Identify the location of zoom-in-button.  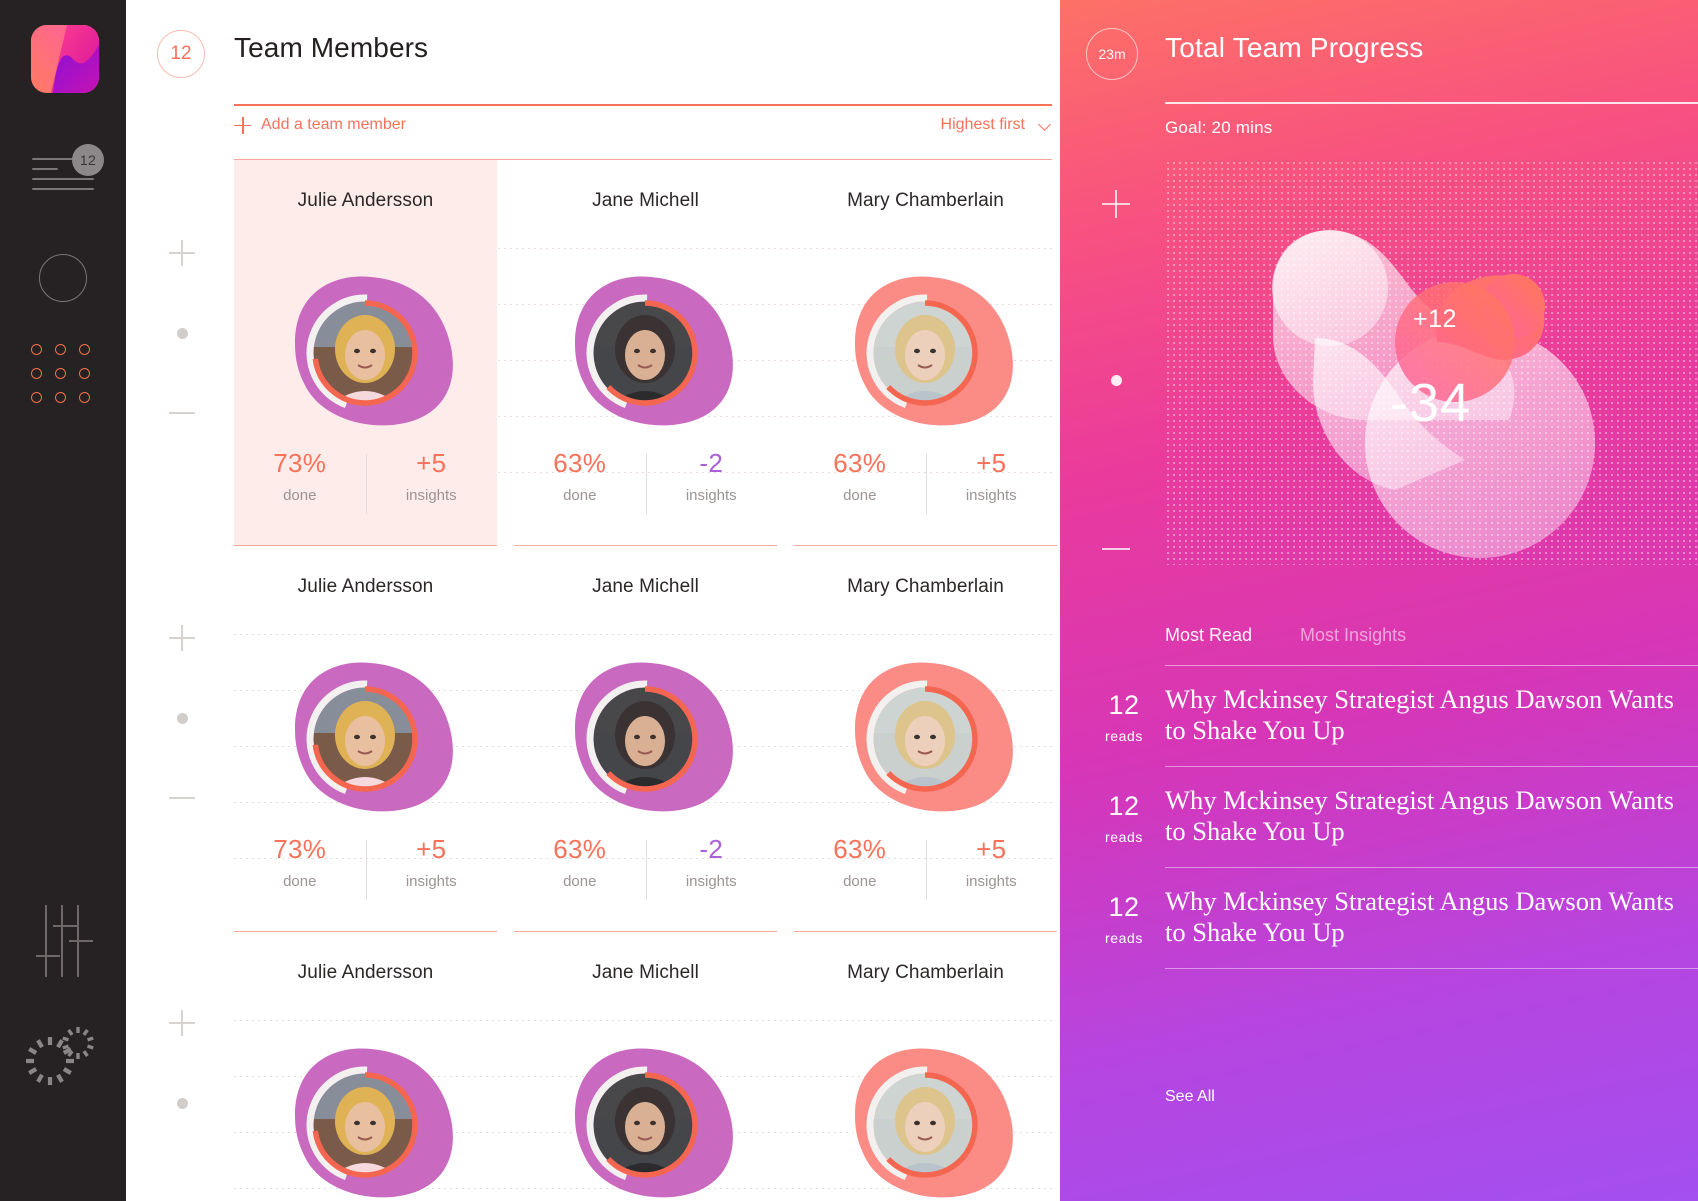
(182, 253).